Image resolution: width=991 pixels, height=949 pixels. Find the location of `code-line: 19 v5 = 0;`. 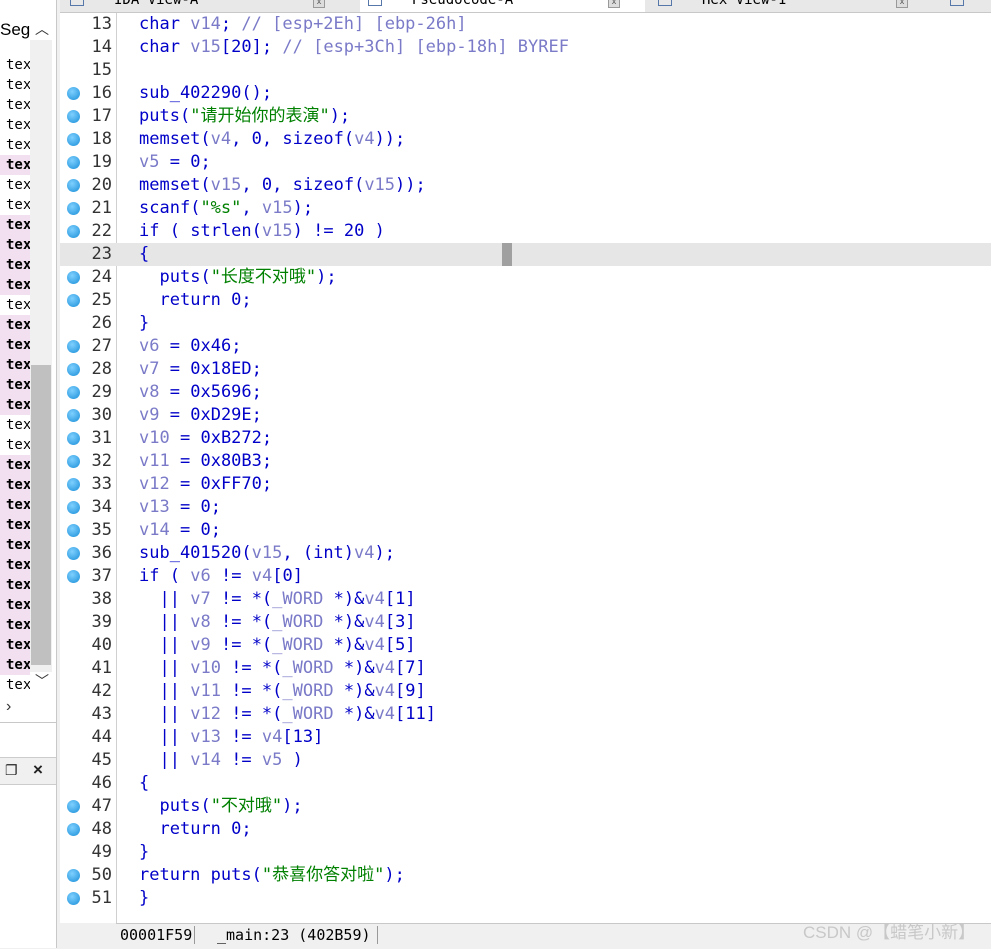

code-line: 19 v5 = 0; is located at coordinates (525, 162).